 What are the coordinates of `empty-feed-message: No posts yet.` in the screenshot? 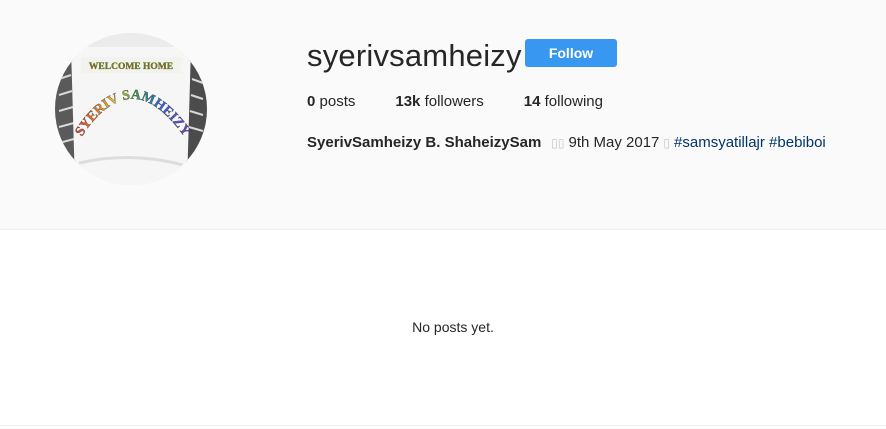 It's located at (443, 327).